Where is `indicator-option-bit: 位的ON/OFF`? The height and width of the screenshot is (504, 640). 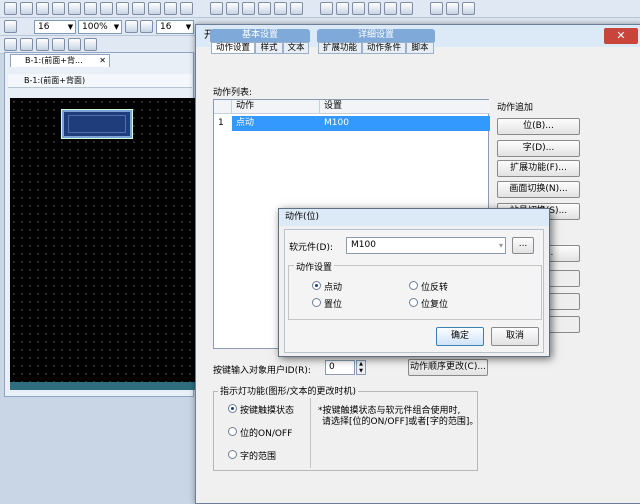
indicator-option-bit: 位的ON/OFF is located at coordinates (266, 432).